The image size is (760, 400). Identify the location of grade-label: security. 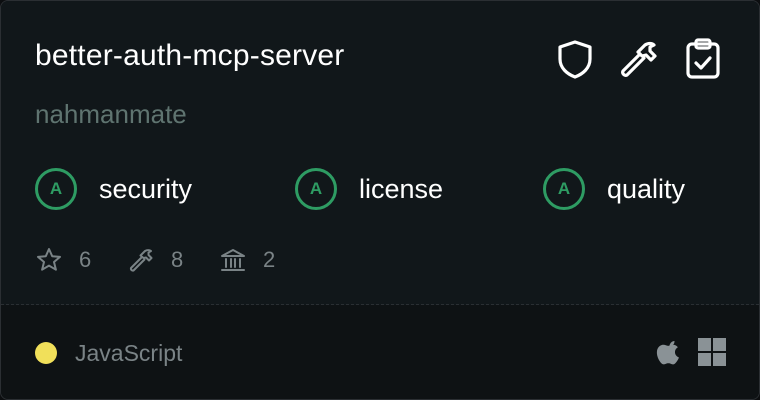
(146, 188).